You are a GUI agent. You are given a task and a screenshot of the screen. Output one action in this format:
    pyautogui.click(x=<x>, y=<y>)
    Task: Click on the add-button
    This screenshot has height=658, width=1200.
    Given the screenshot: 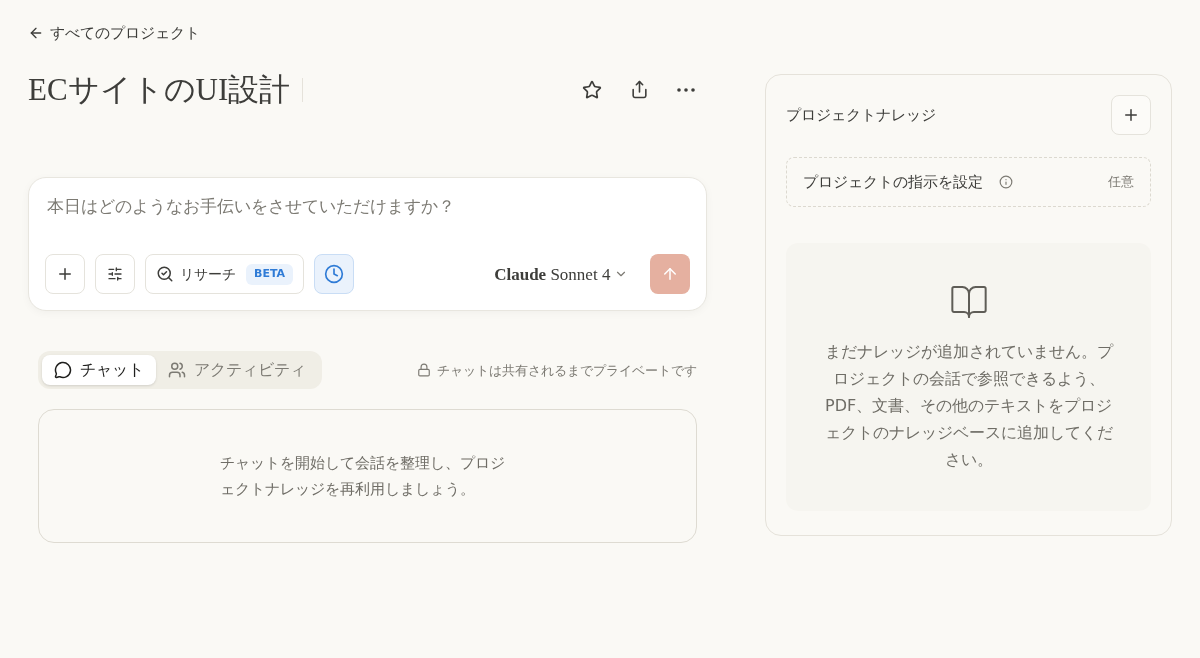 What is the action you would take?
    pyautogui.click(x=65, y=274)
    